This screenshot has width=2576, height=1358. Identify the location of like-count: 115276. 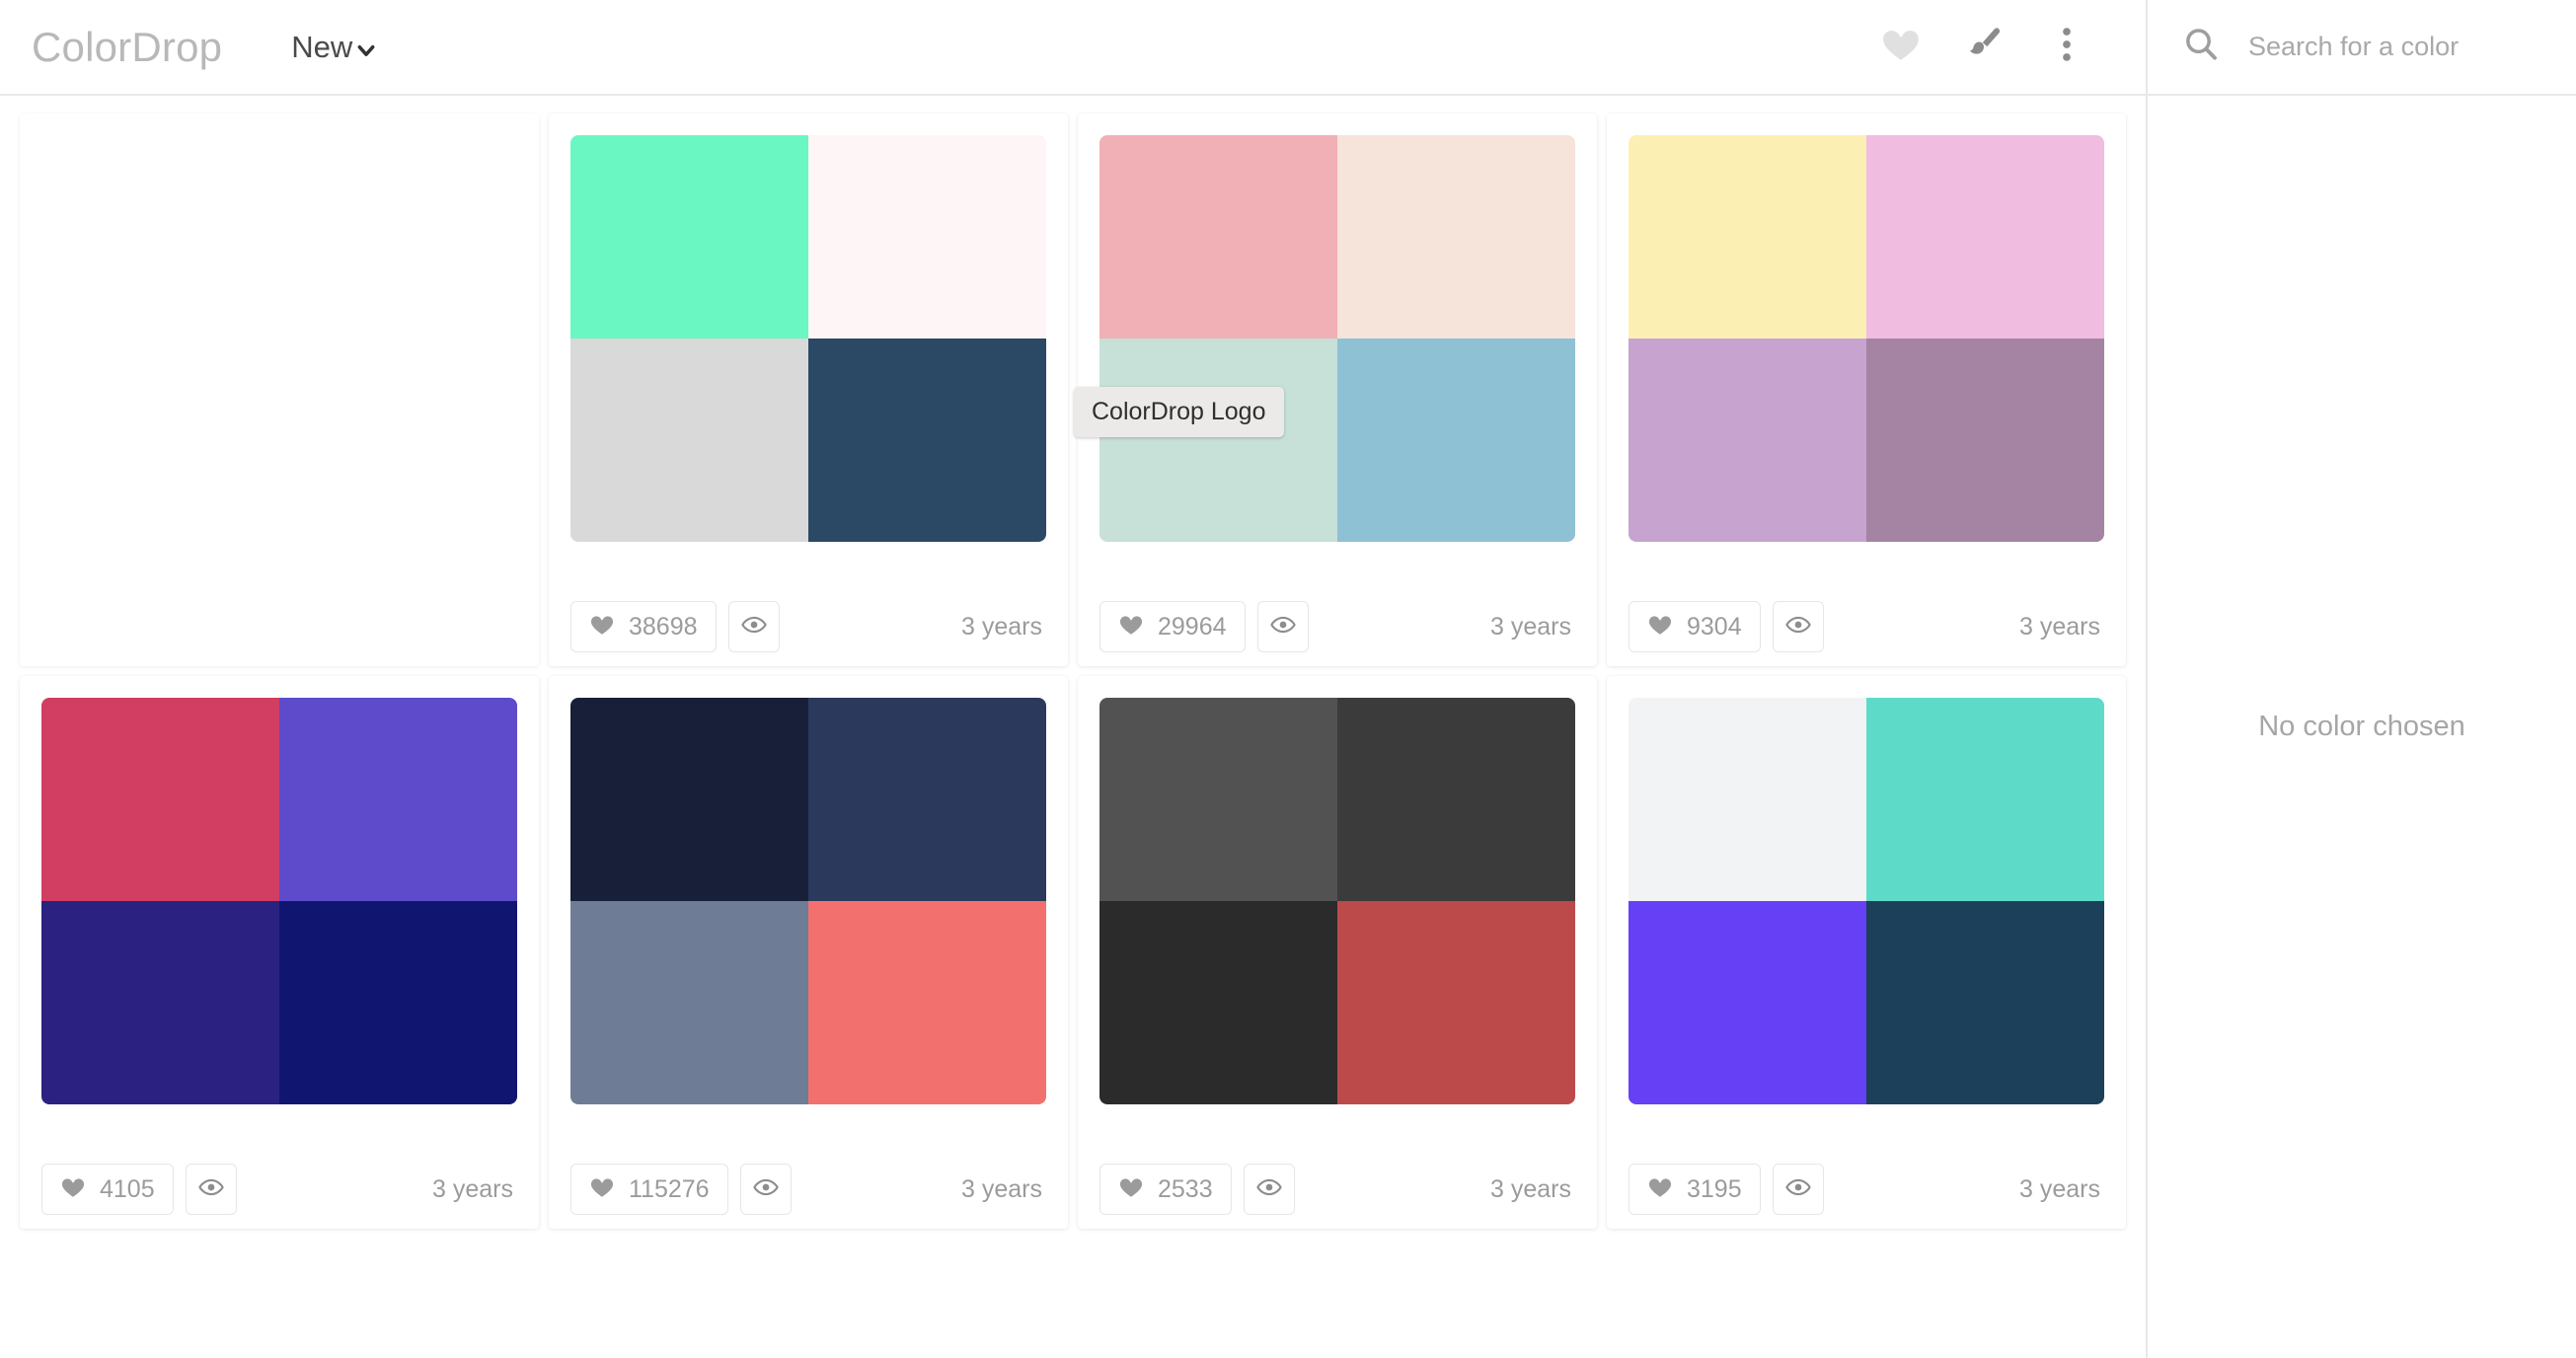
(669, 1188).